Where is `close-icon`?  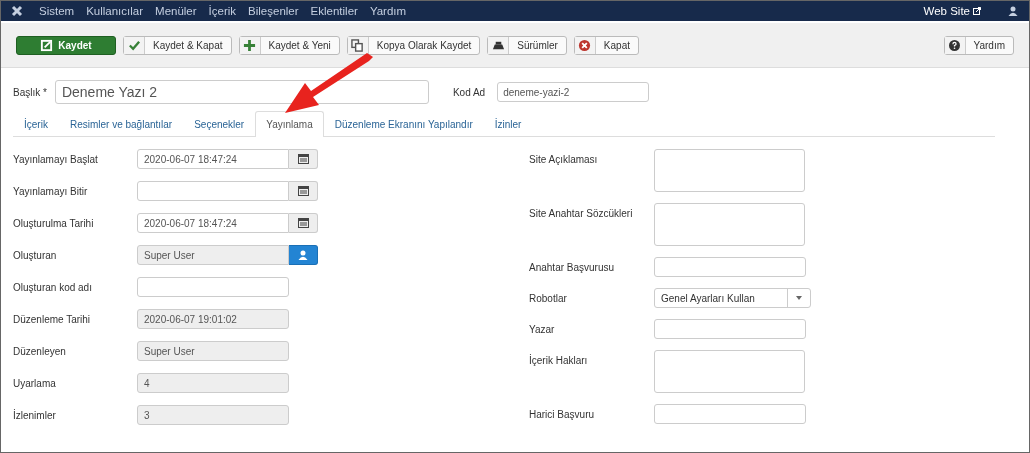
close-icon is located at coordinates (585, 45).